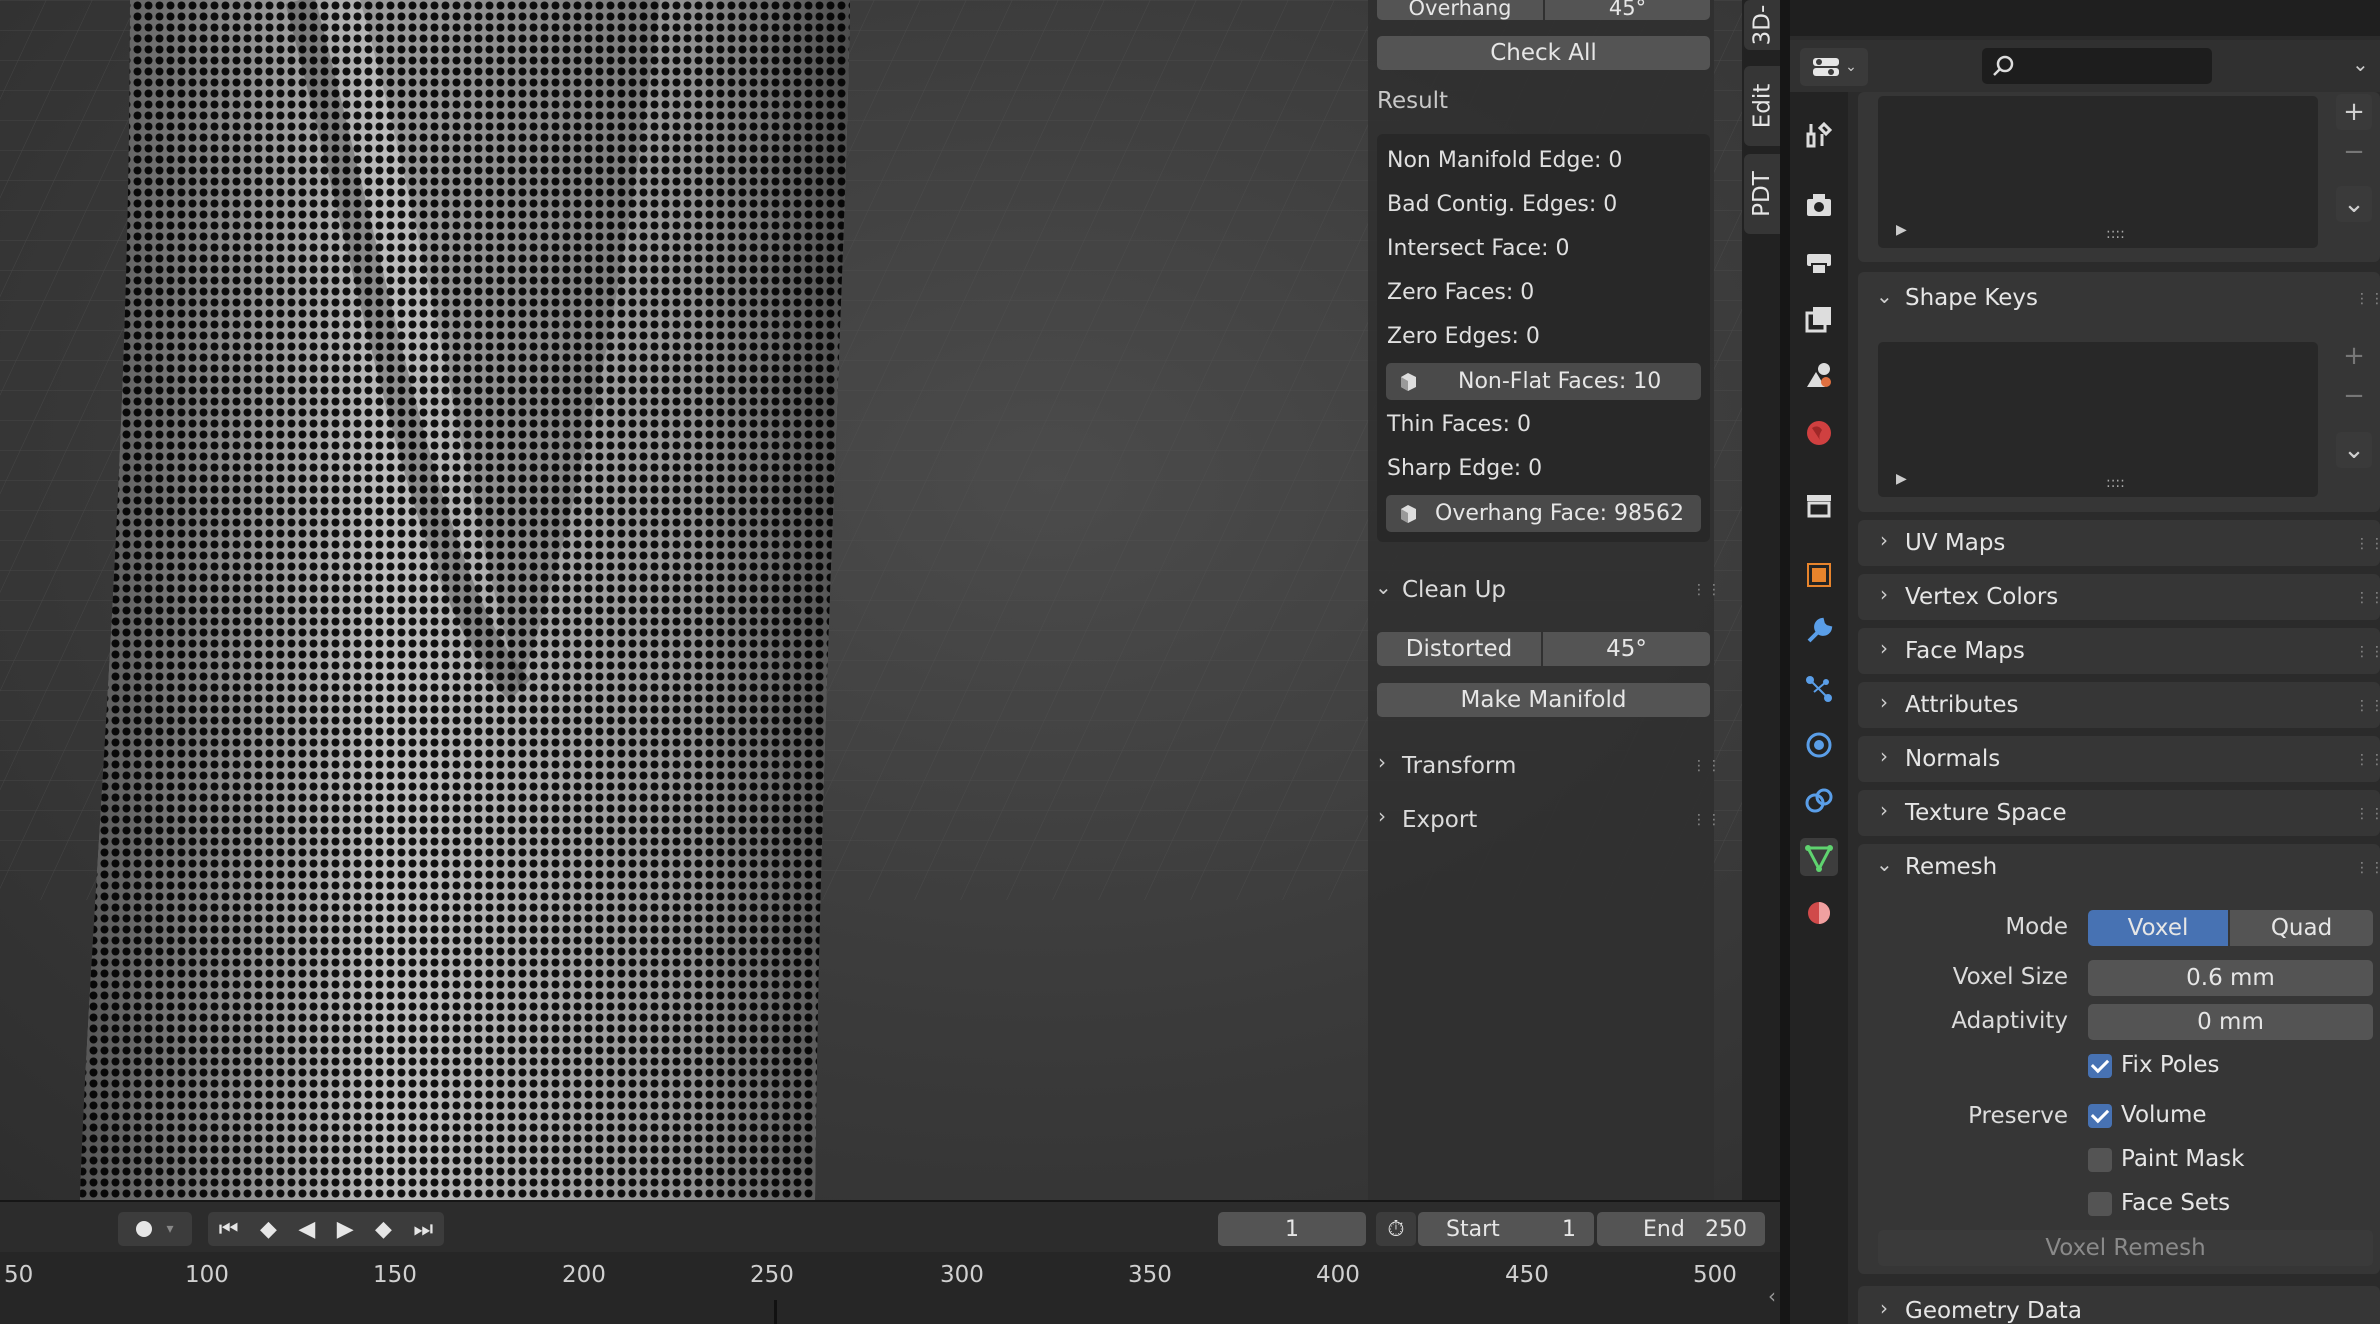  What do you see at coordinates (1819, 375) in the screenshot?
I see `tab-scene` at bounding box center [1819, 375].